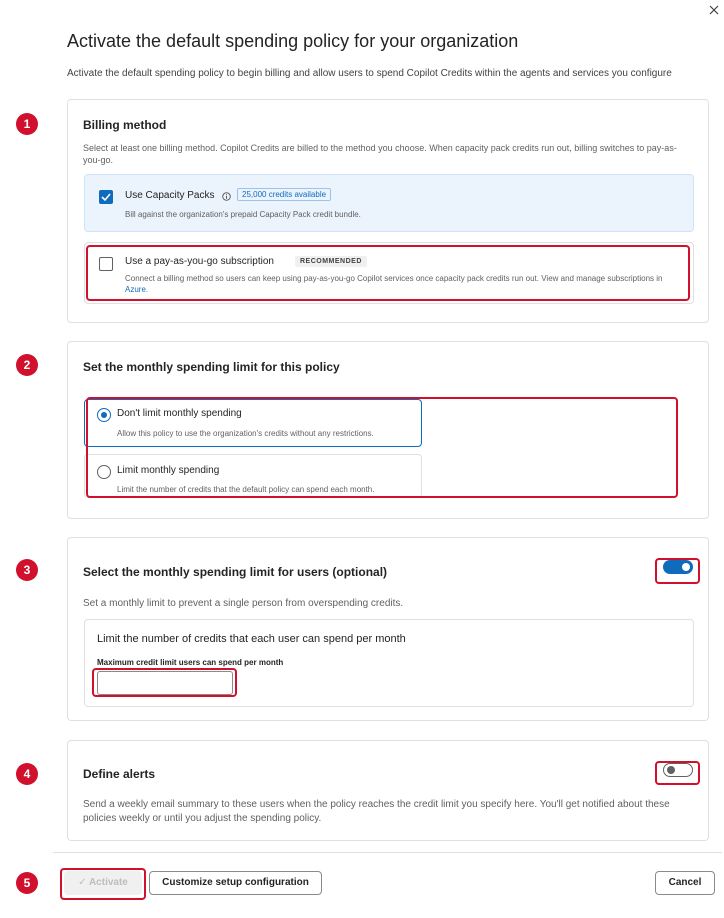 The height and width of the screenshot is (918, 724). I want to click on annotation-box-credit-input, so click(164, 682).